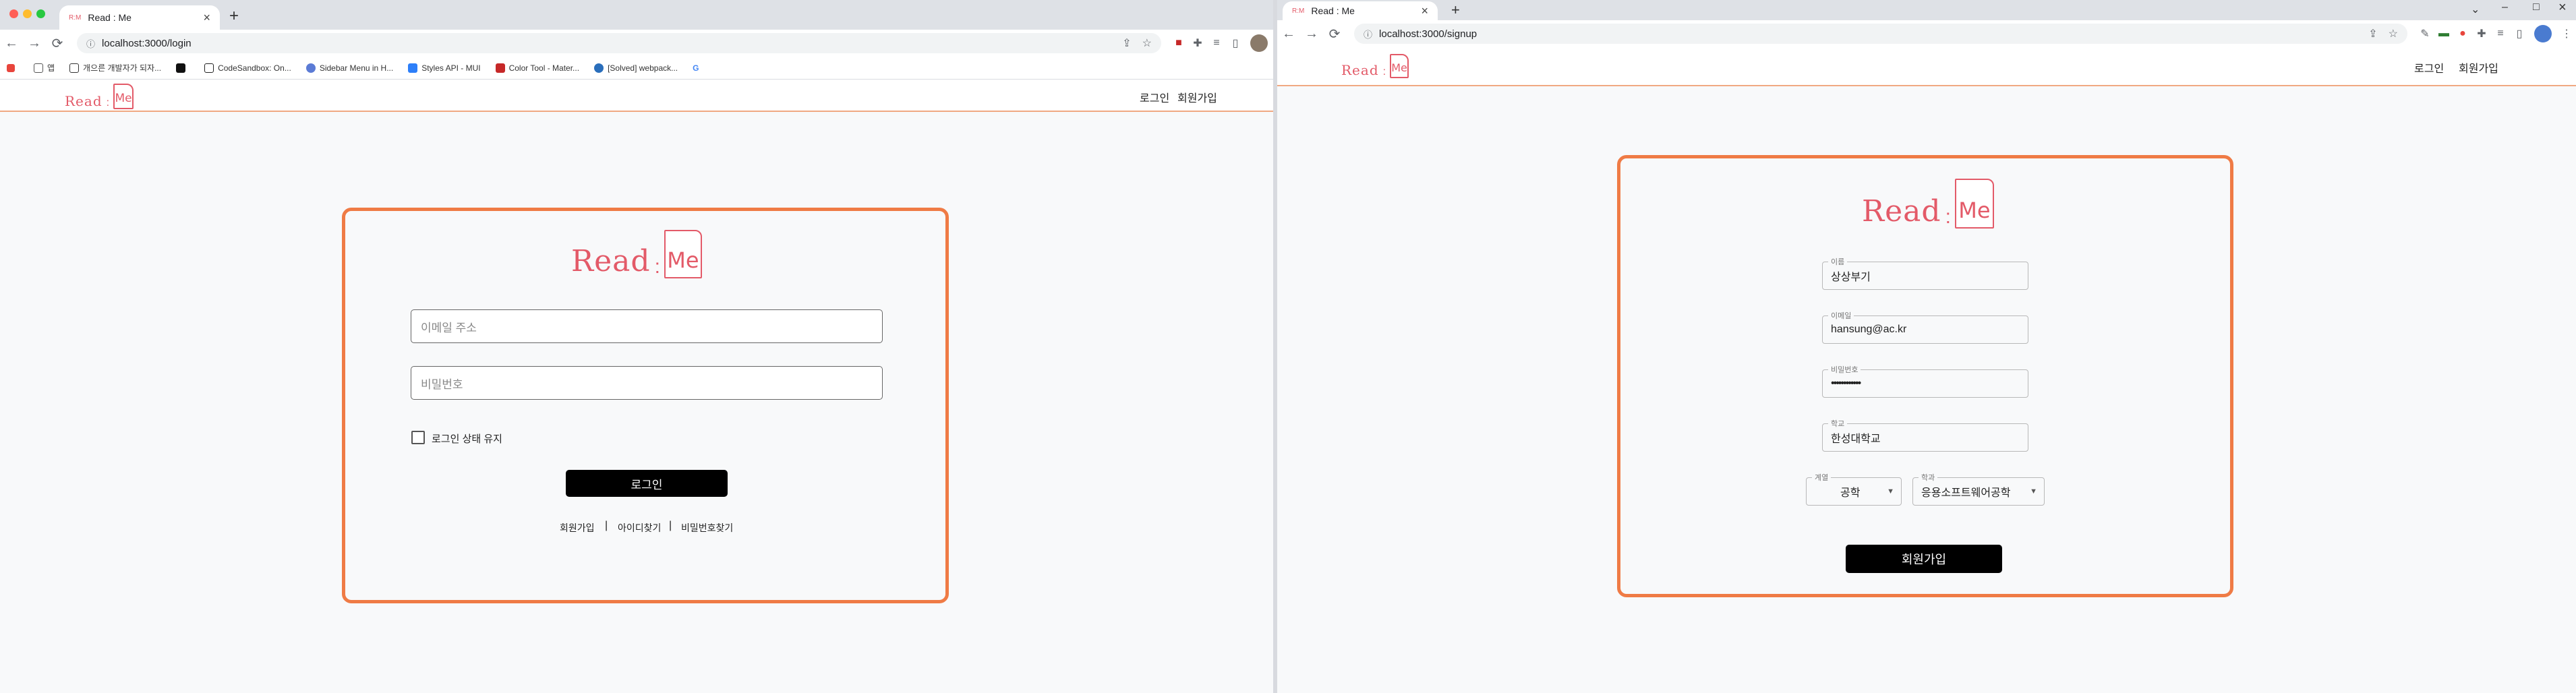 This screenshot has height=693, width=2576. What do you see at coordinates (2476, 10) in the screenshot?
I see `tab-search-chevron-icon: ⌄` at bounding box center [2476, 10].